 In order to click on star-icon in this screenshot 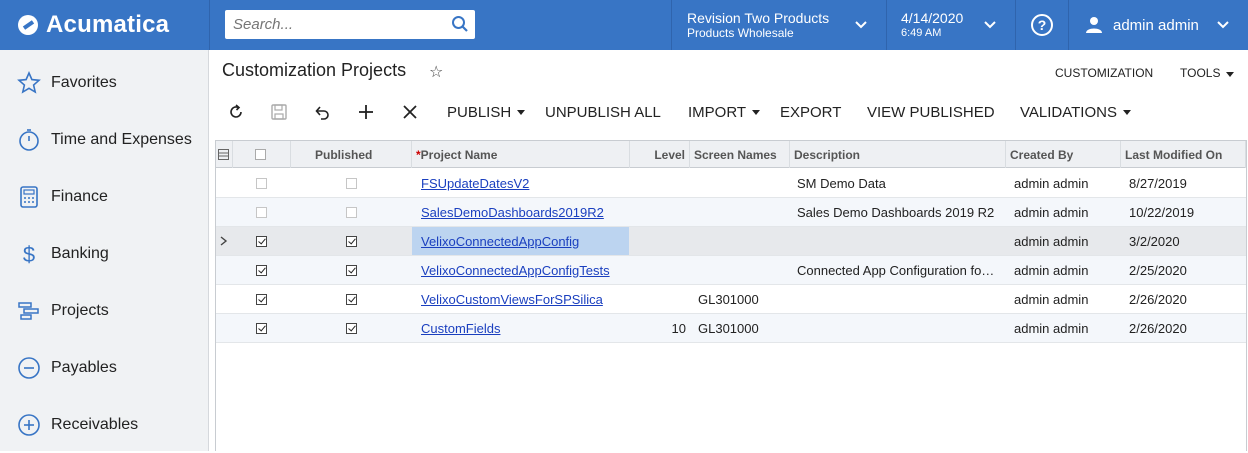, I will do `click(29, 82)`.